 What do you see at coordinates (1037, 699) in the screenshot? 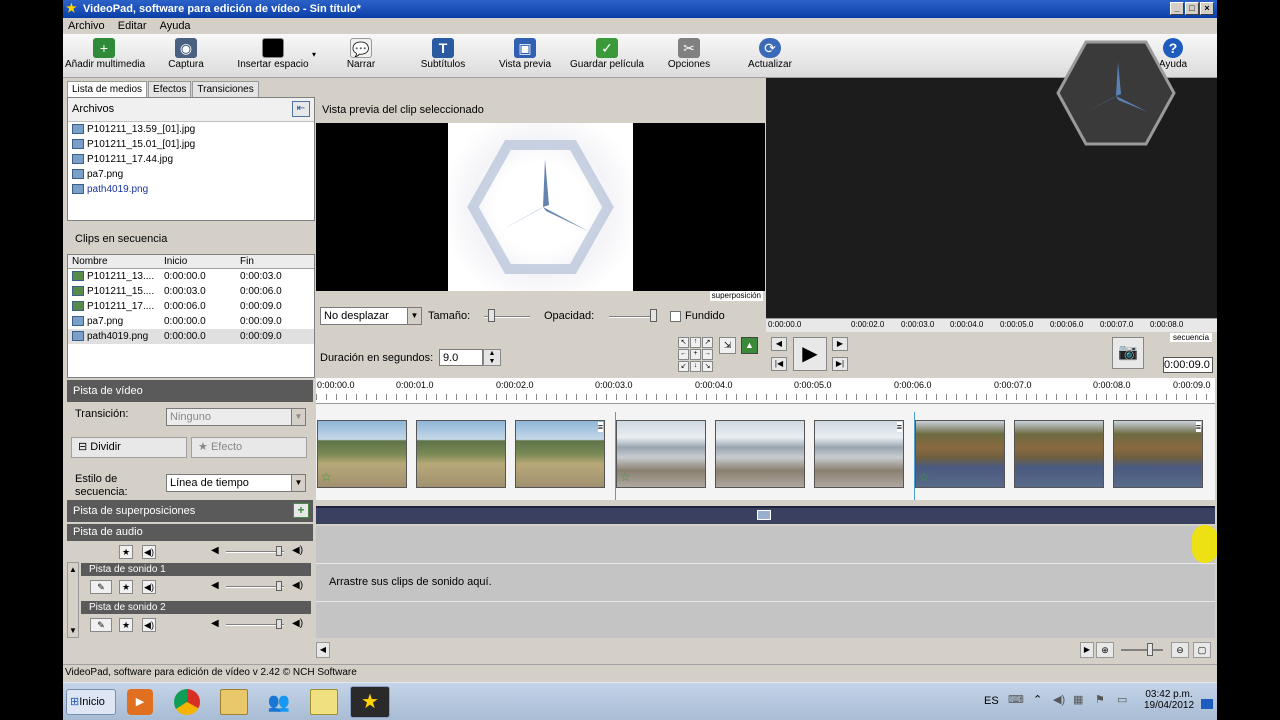
I see `show-hidden-icons: ⌃` at bounding box center [1037, 699].